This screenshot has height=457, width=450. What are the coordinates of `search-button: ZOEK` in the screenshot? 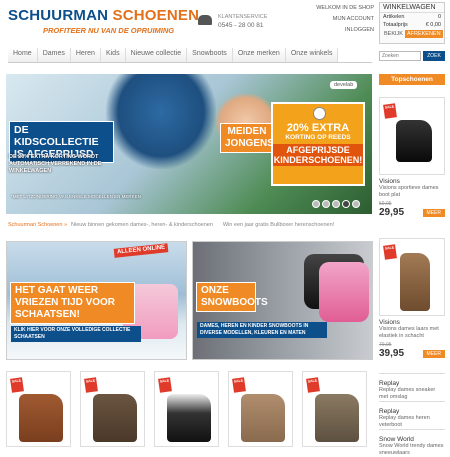 It's located at (434, 56).